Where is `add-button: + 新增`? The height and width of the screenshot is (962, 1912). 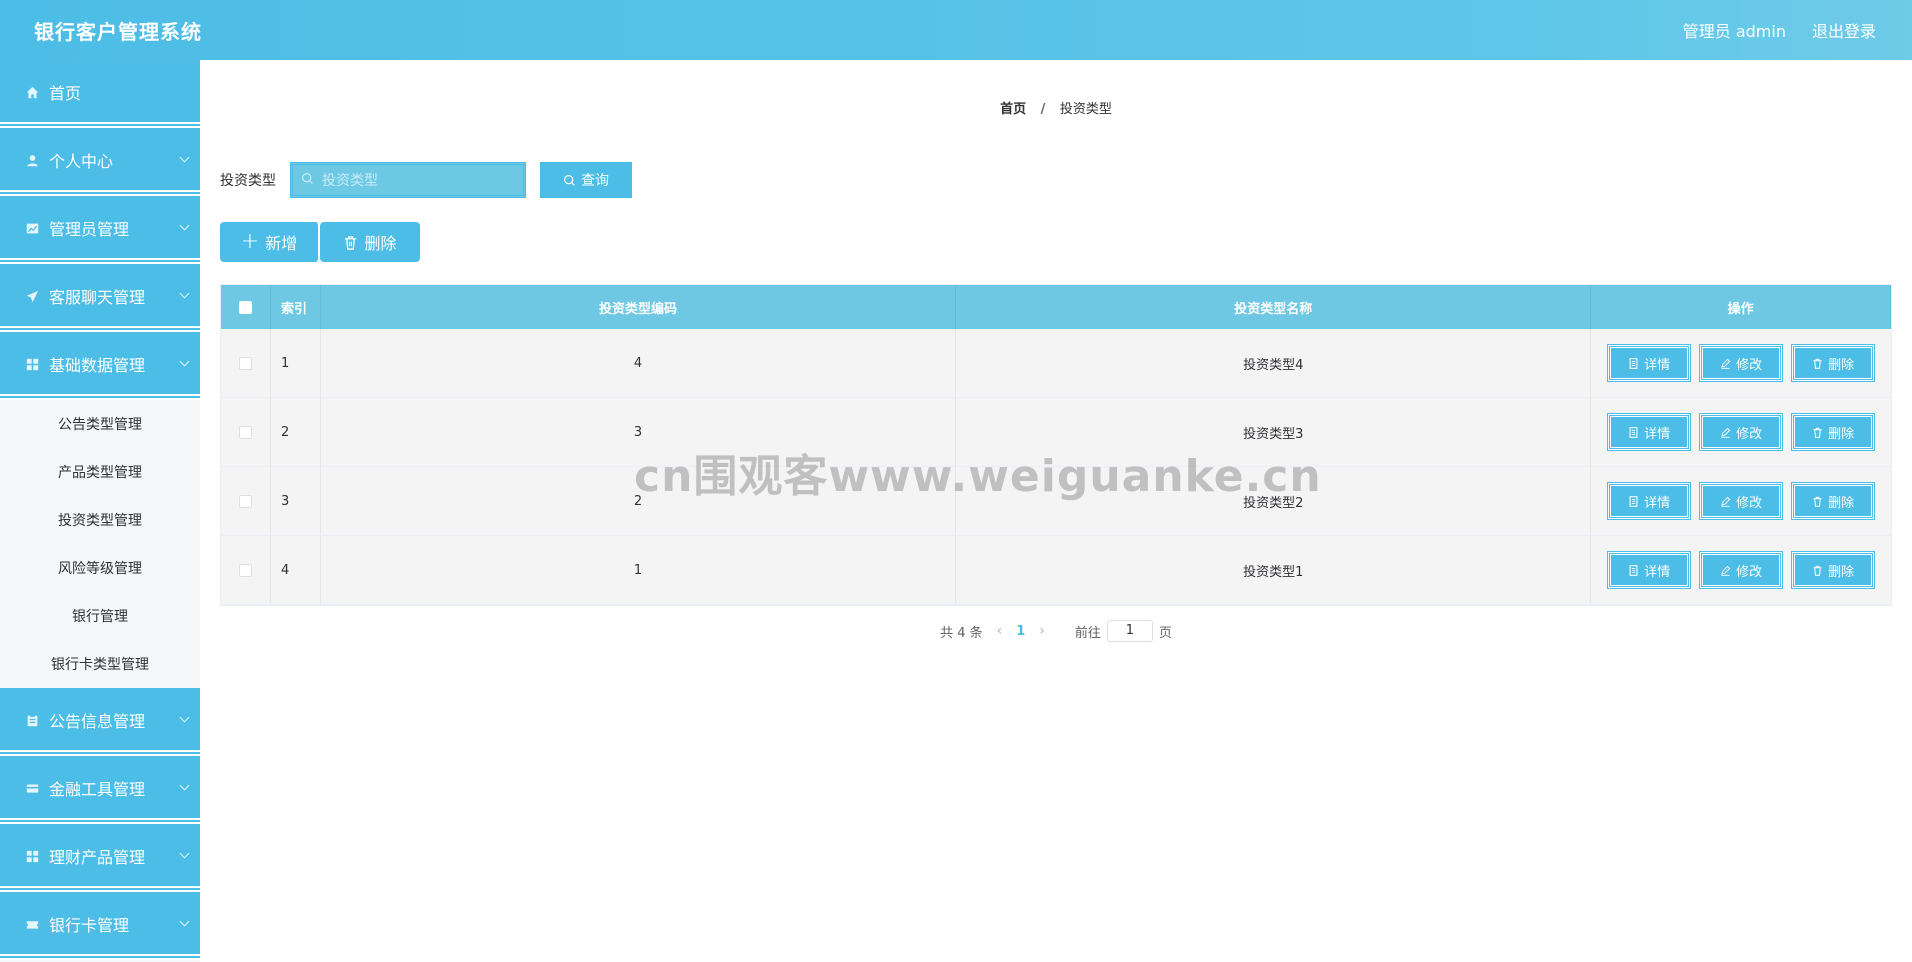
add-button: + 新增 is located at coordinates (270, 242).